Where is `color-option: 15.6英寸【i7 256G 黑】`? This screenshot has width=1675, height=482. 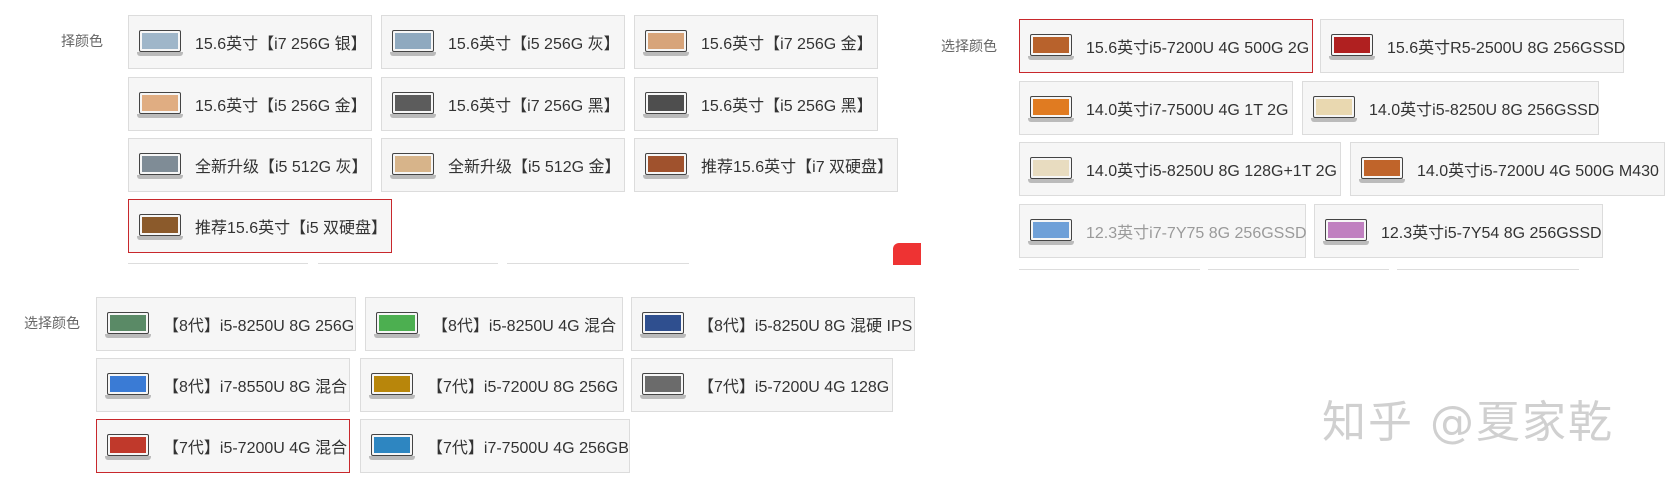
color-option: 15.6英寸【i7 256G 黑】 is located at coordinates (503, 104).